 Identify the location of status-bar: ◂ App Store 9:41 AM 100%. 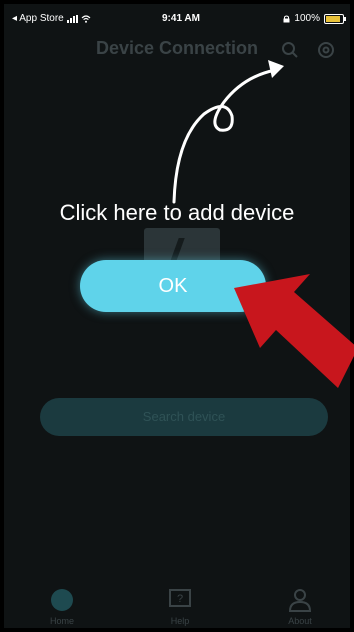
(181, 19).